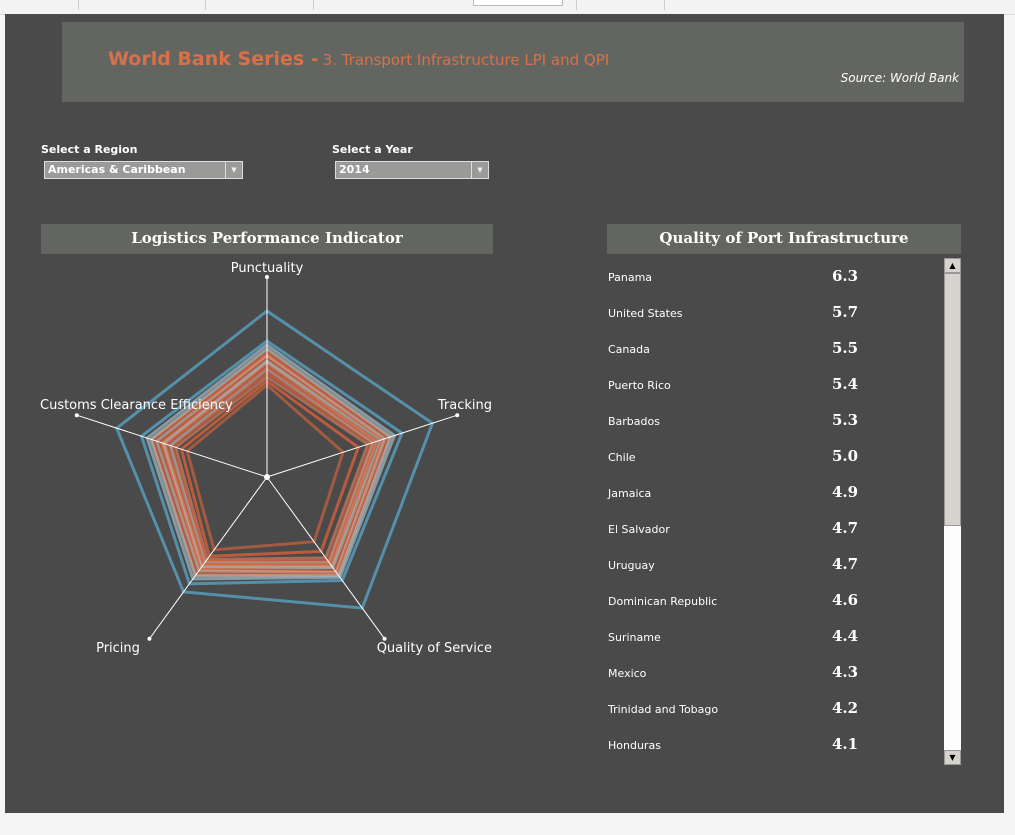 Image resolution: width=1015 pixels, height=835 pixels. I want to click on country-name: Canada, so click(629, 349).